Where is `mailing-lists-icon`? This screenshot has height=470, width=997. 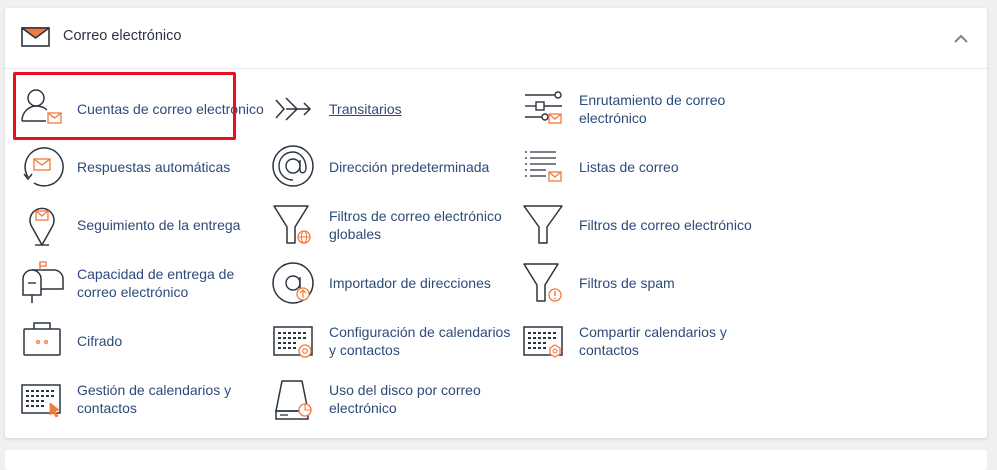 mailing-lists-icon is located at coordinates (546, 167).